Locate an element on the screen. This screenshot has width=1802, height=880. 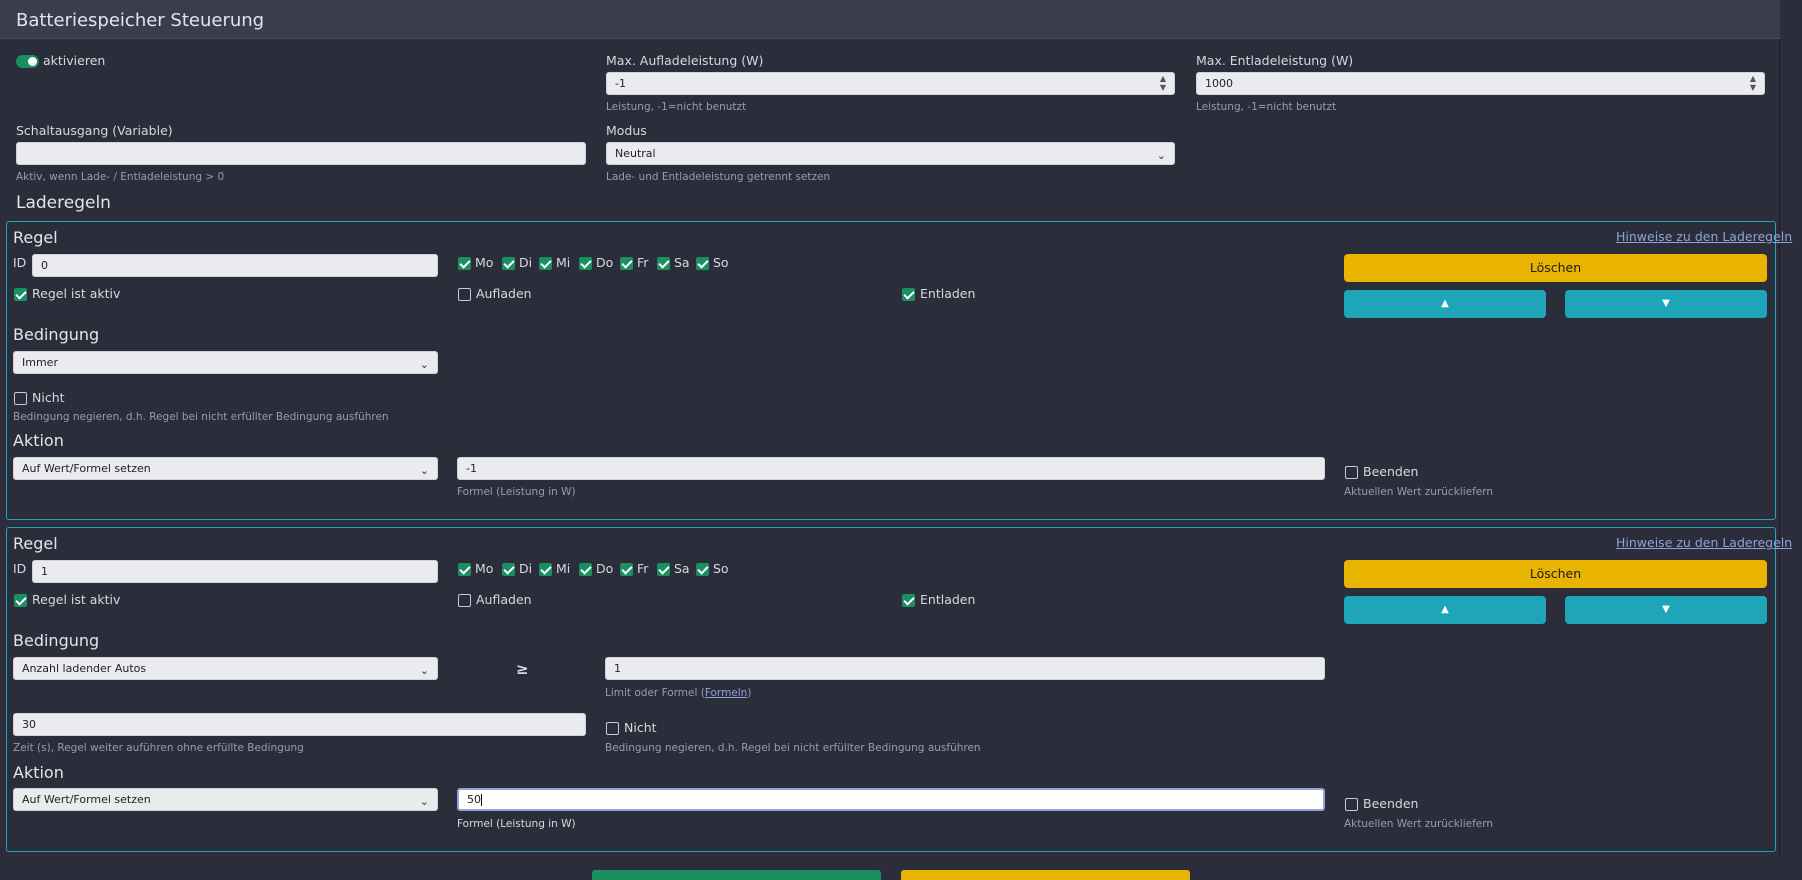
max-discharge-label: Max. Entladeleistung (W) is located at coordinates (1275, 60).